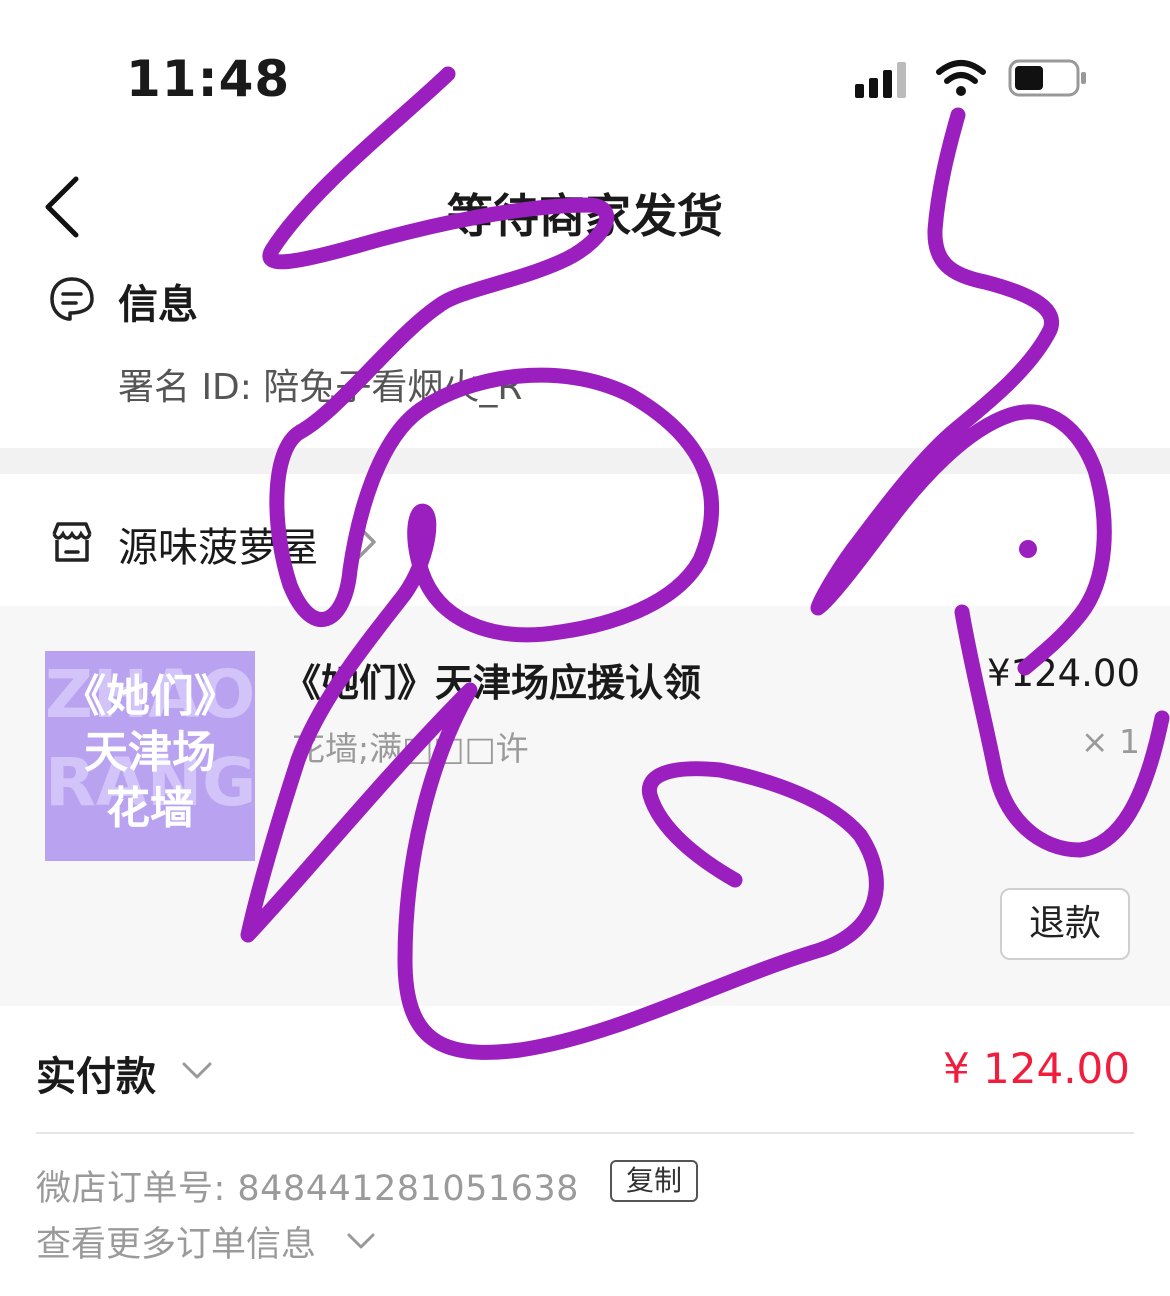 Image resolution: width=1170 pixels, height=1296 pixels. I want to click on store-icon, so click(72, 542).